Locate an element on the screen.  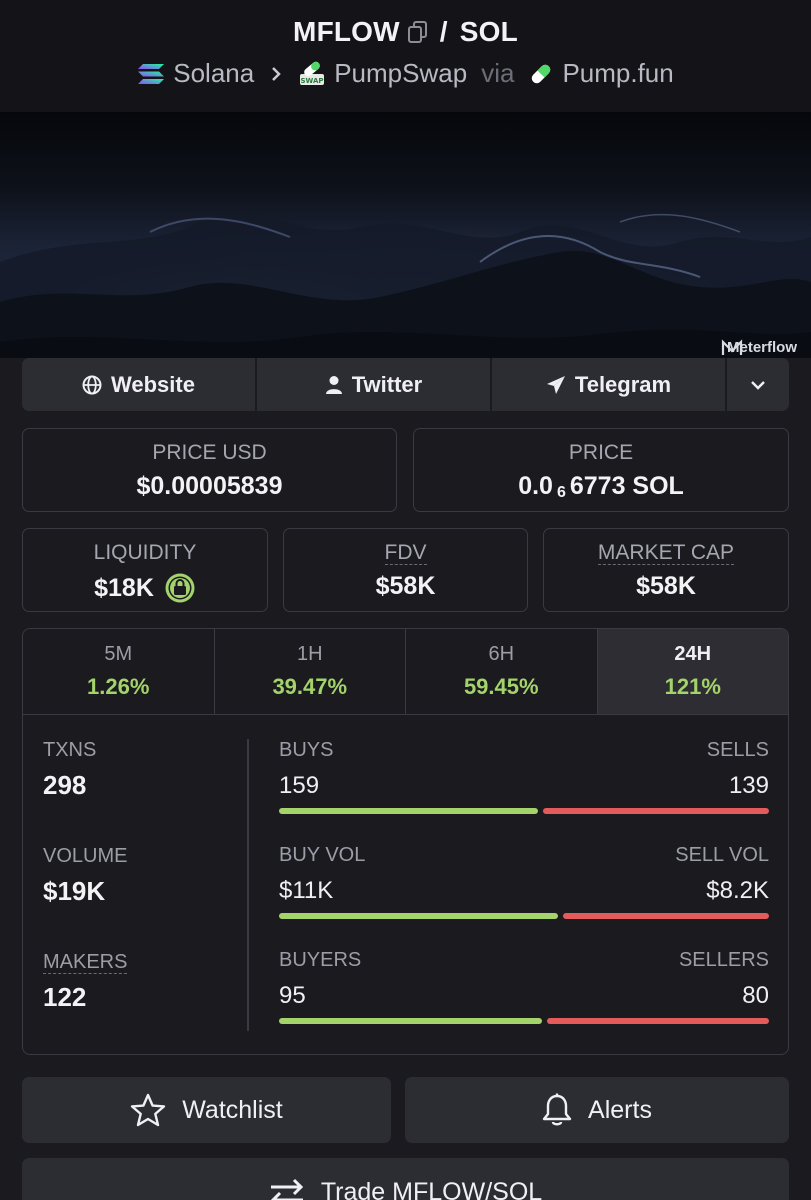
launchpad-link: Pump.fun is located at coordinates (617, 73).